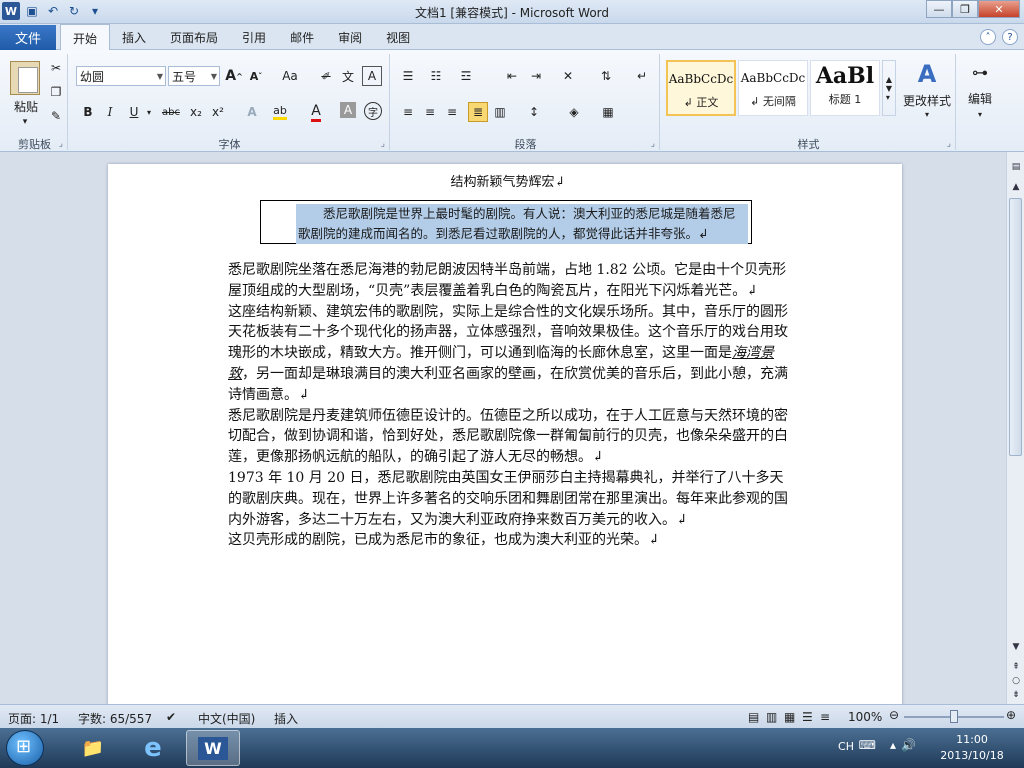  Describe the element at coordinates (949, 144) in the screenshot. I see `styles-launcher-icon: ⌟` at that location.